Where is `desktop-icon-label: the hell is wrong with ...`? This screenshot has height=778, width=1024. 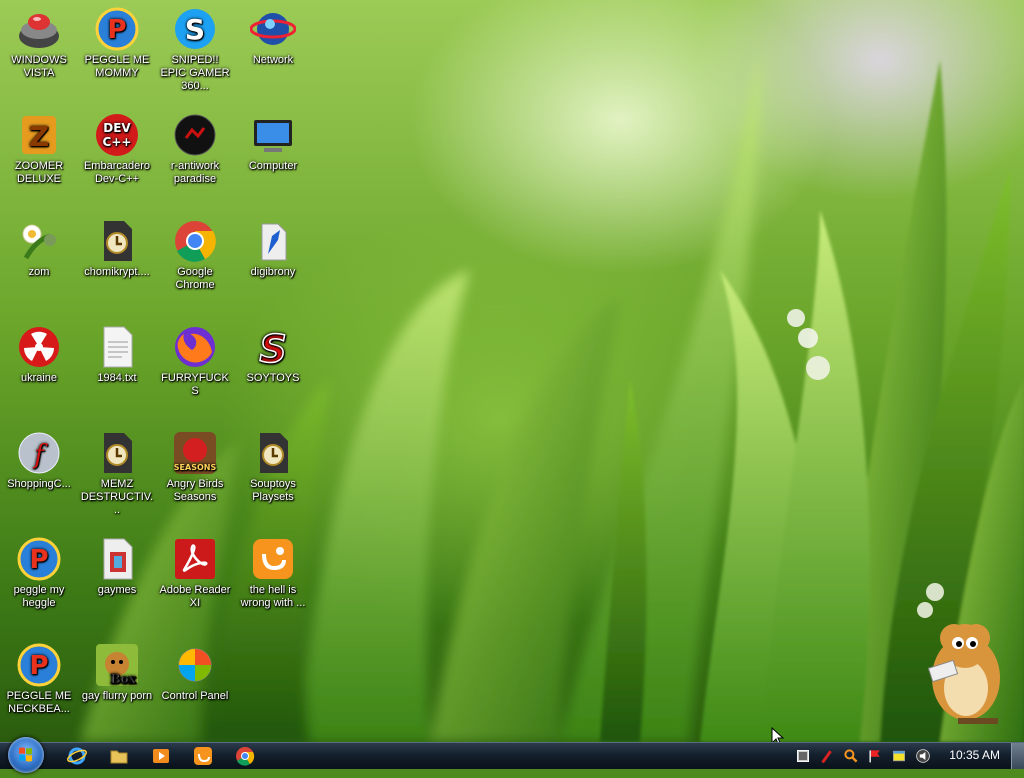 desktop-icon-label: the hell is wrong with ... is located at coordinates (273, 596).